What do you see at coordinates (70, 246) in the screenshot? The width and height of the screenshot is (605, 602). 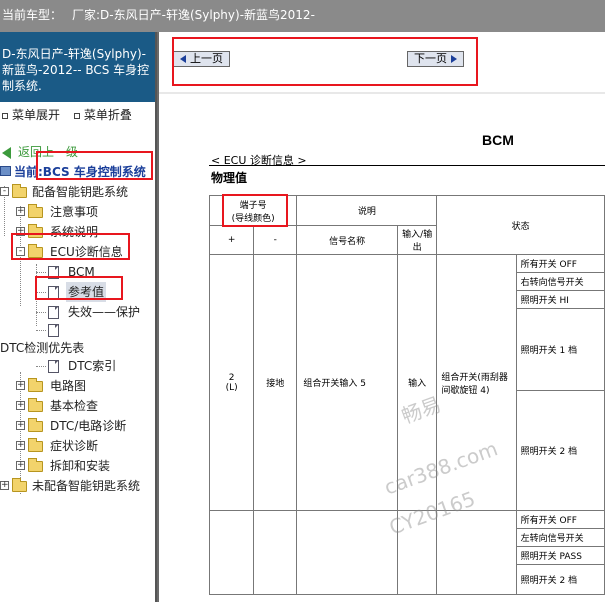 I see `highlight-ecu-diag` at bounding box center [70, 246].